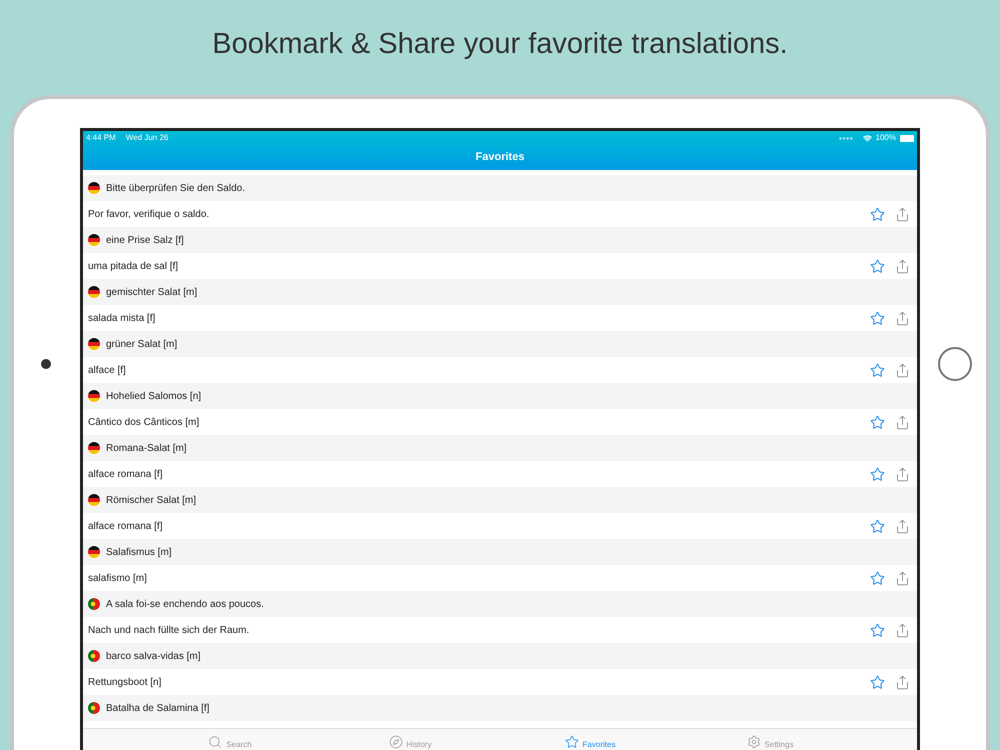 The width and height of the screenshot is (1000, 750). What do you see at coordinates (125, 683) in the screenshot?
I see `translation-phrase: Rettungsboot [n]` at bounding box center [125, 683].